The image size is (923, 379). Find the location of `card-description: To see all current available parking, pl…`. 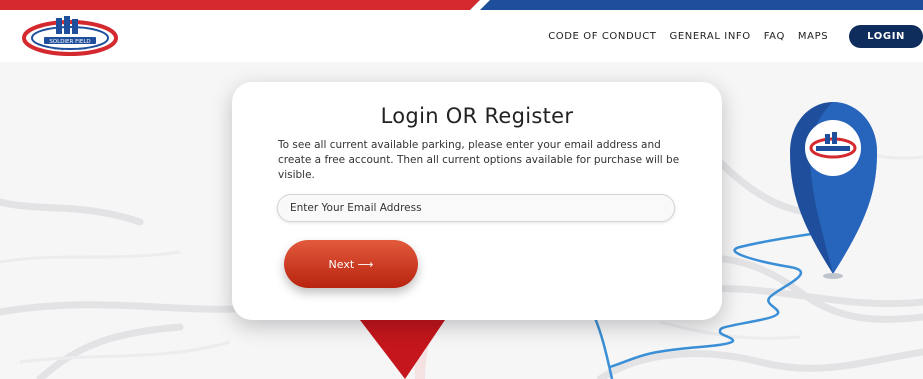

card-description: To see all current available parking, pl… is located at coordinates (479, 160).